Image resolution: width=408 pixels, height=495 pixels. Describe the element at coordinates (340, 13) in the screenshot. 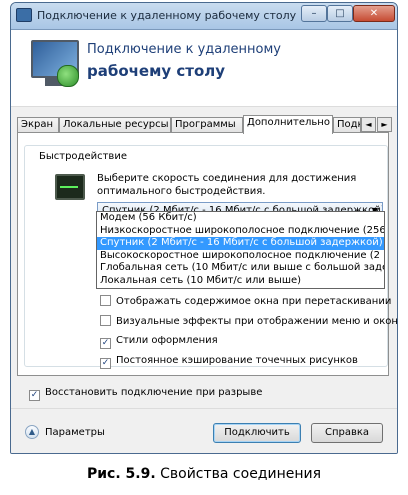

I see `maximize-button: □` at that location.